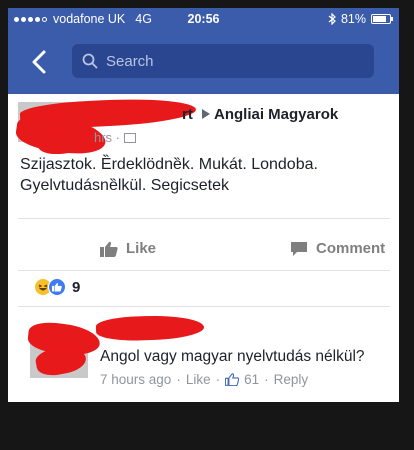 This screenshot has height=450, width=414. Describe the element at coordinates (232, 356) in the screenshot. I see `comment-text: Angol vagy magyar nyelvtudás nélkül?` at that location.